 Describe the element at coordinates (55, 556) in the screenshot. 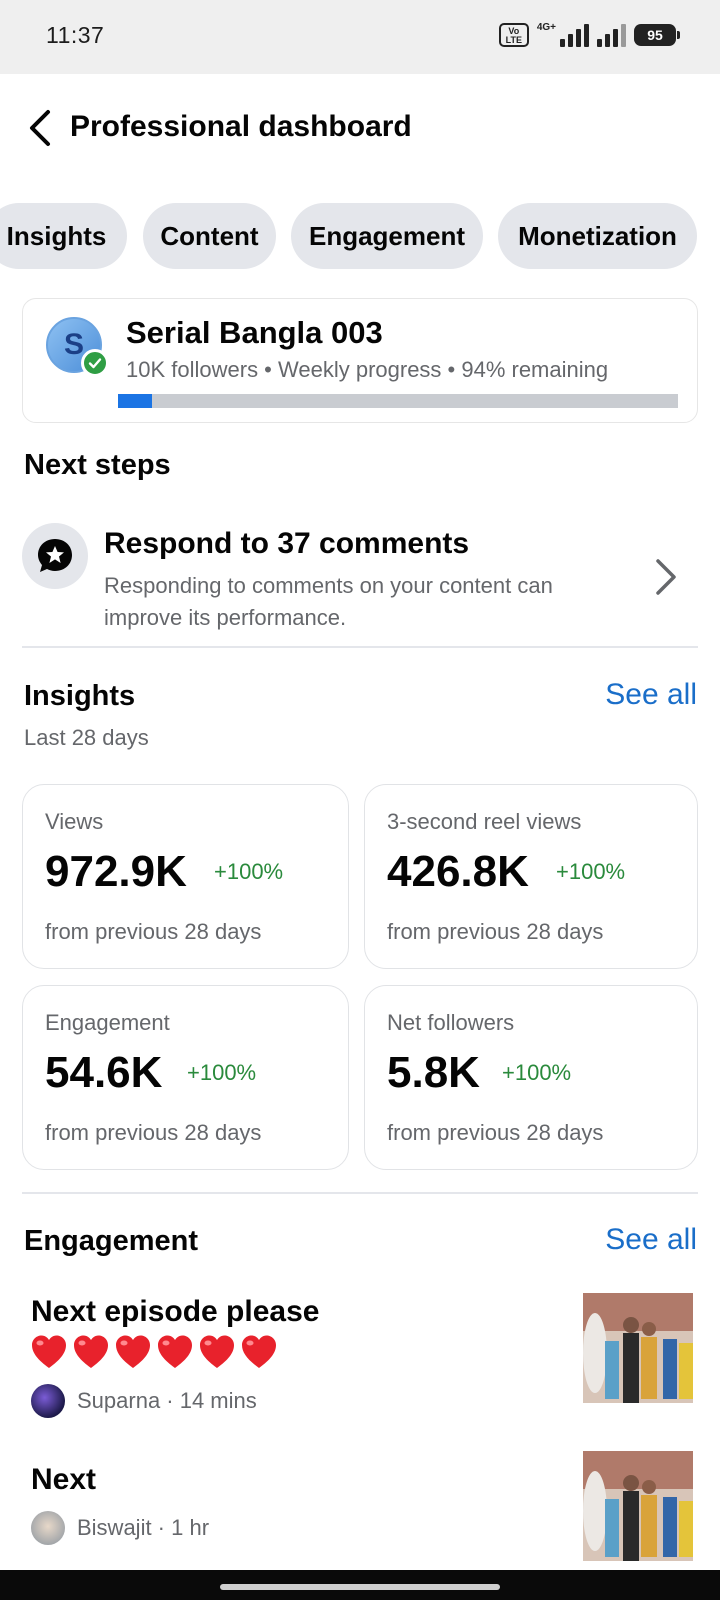

I see `comment-star-icon` at that location.